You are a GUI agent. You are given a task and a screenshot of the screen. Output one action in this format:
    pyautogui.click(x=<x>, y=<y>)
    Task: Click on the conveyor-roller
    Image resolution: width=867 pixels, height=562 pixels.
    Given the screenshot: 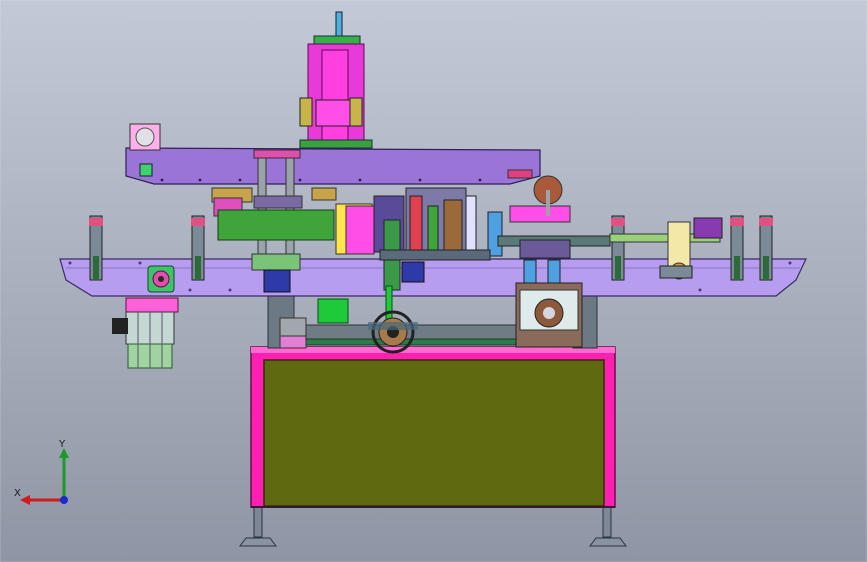 What is the action you would take?
    pyautogui.click(x=161, y=279)
    